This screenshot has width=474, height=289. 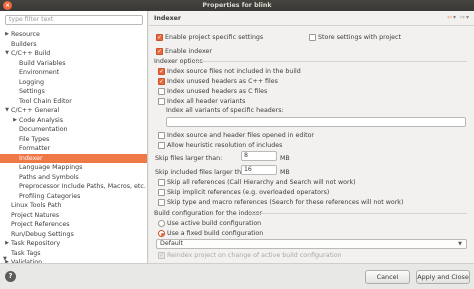 I want to click on group-divider, so click(x=358, y=213).